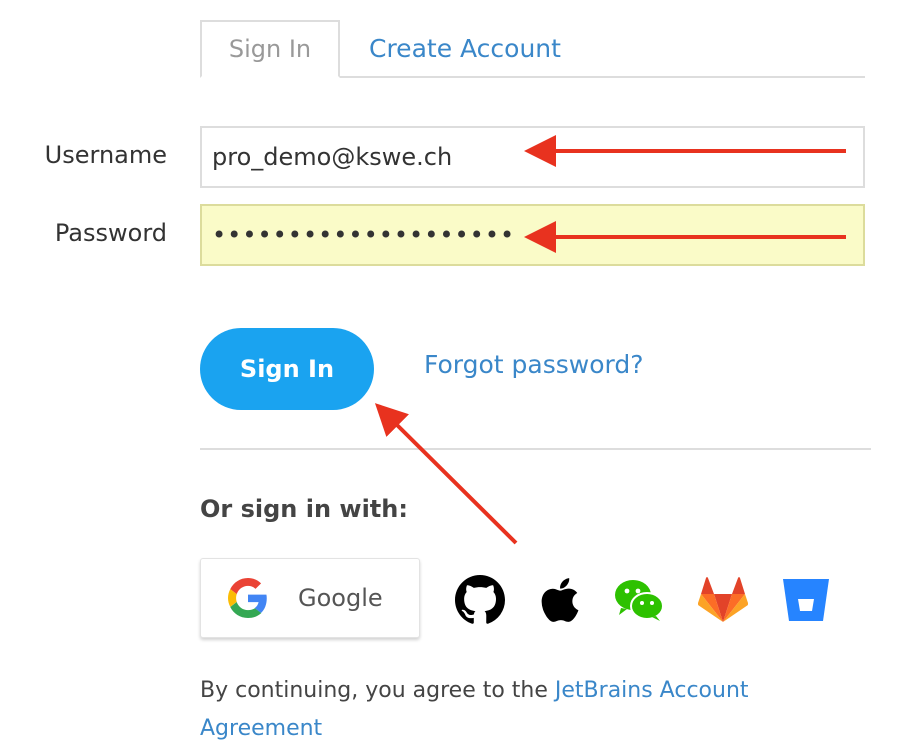 The width and height of the screenshot is (913, 753). Describe the element at coordinates (446, 474) in the screenshot. I see `arrow-to-sign-in-button` at that location.